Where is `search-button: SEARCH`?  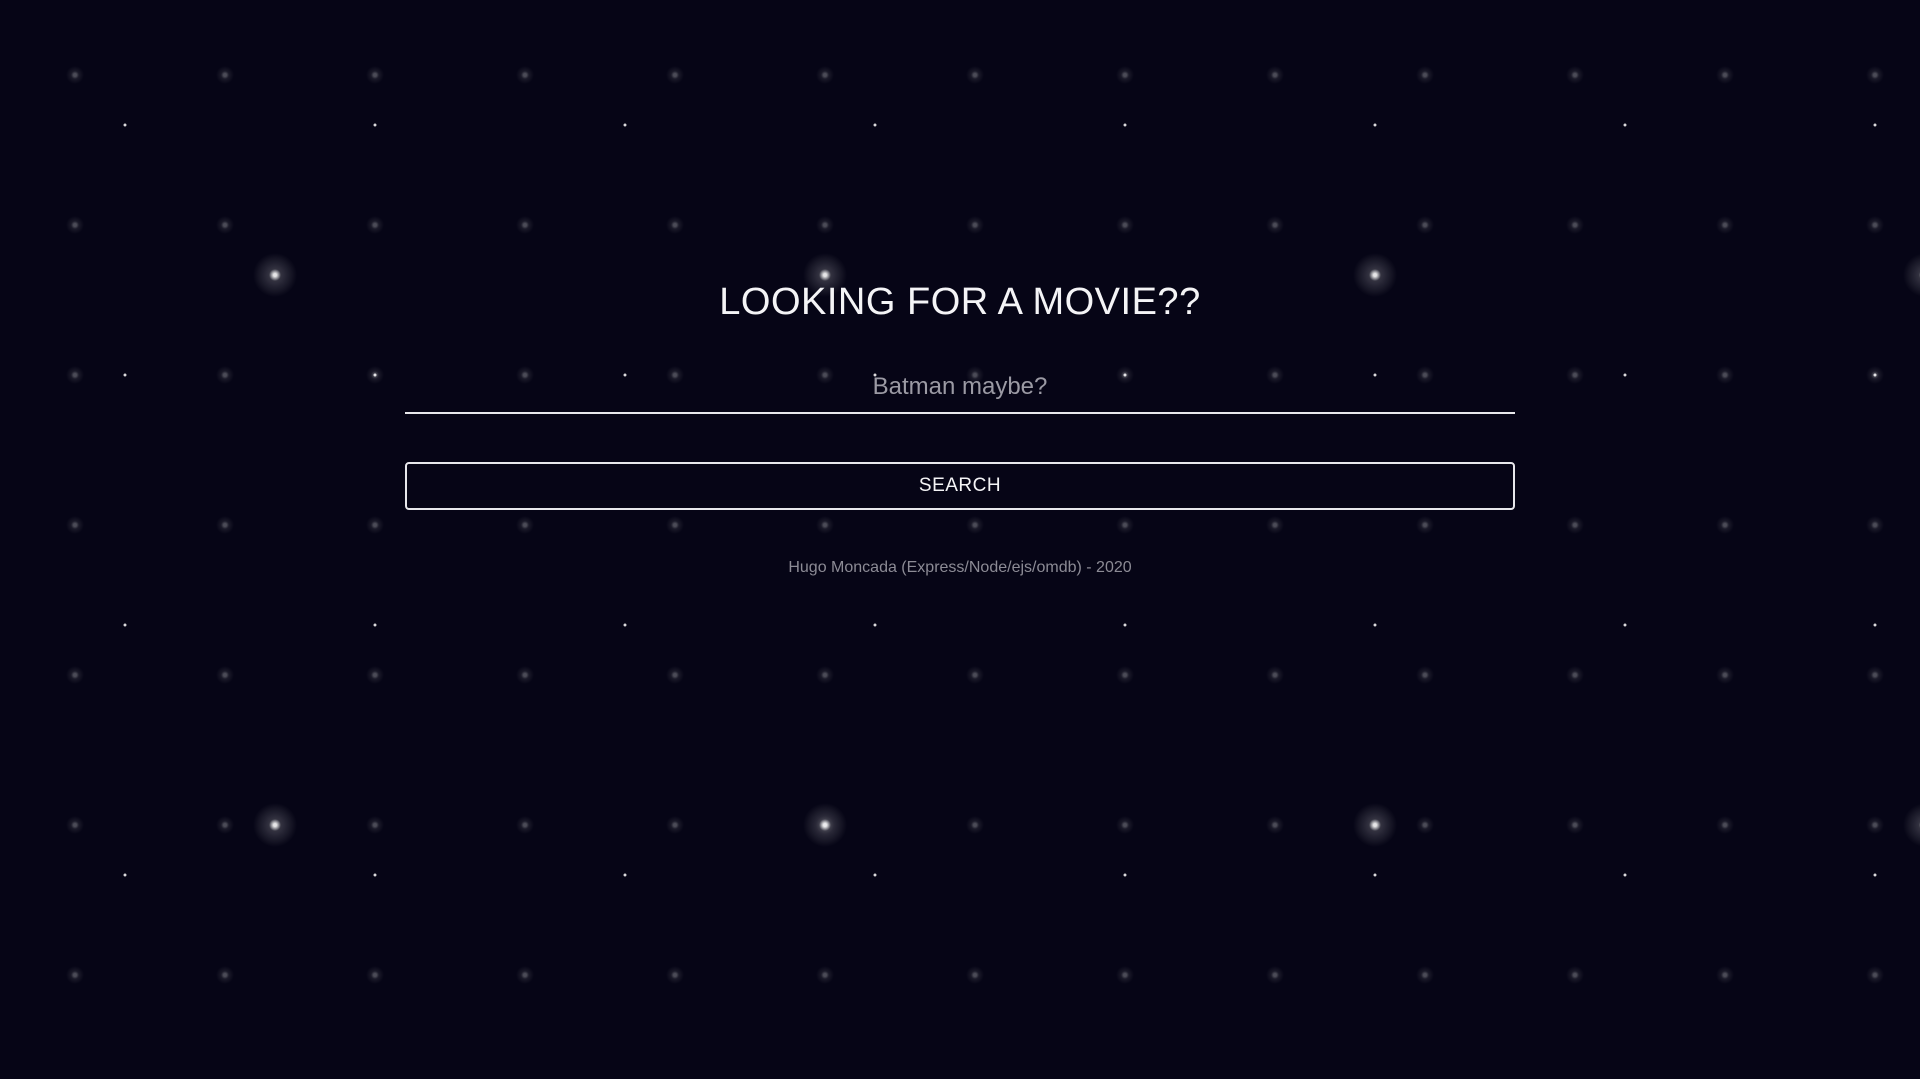
search-button: SEARCH is located at coordinates (960, 486).